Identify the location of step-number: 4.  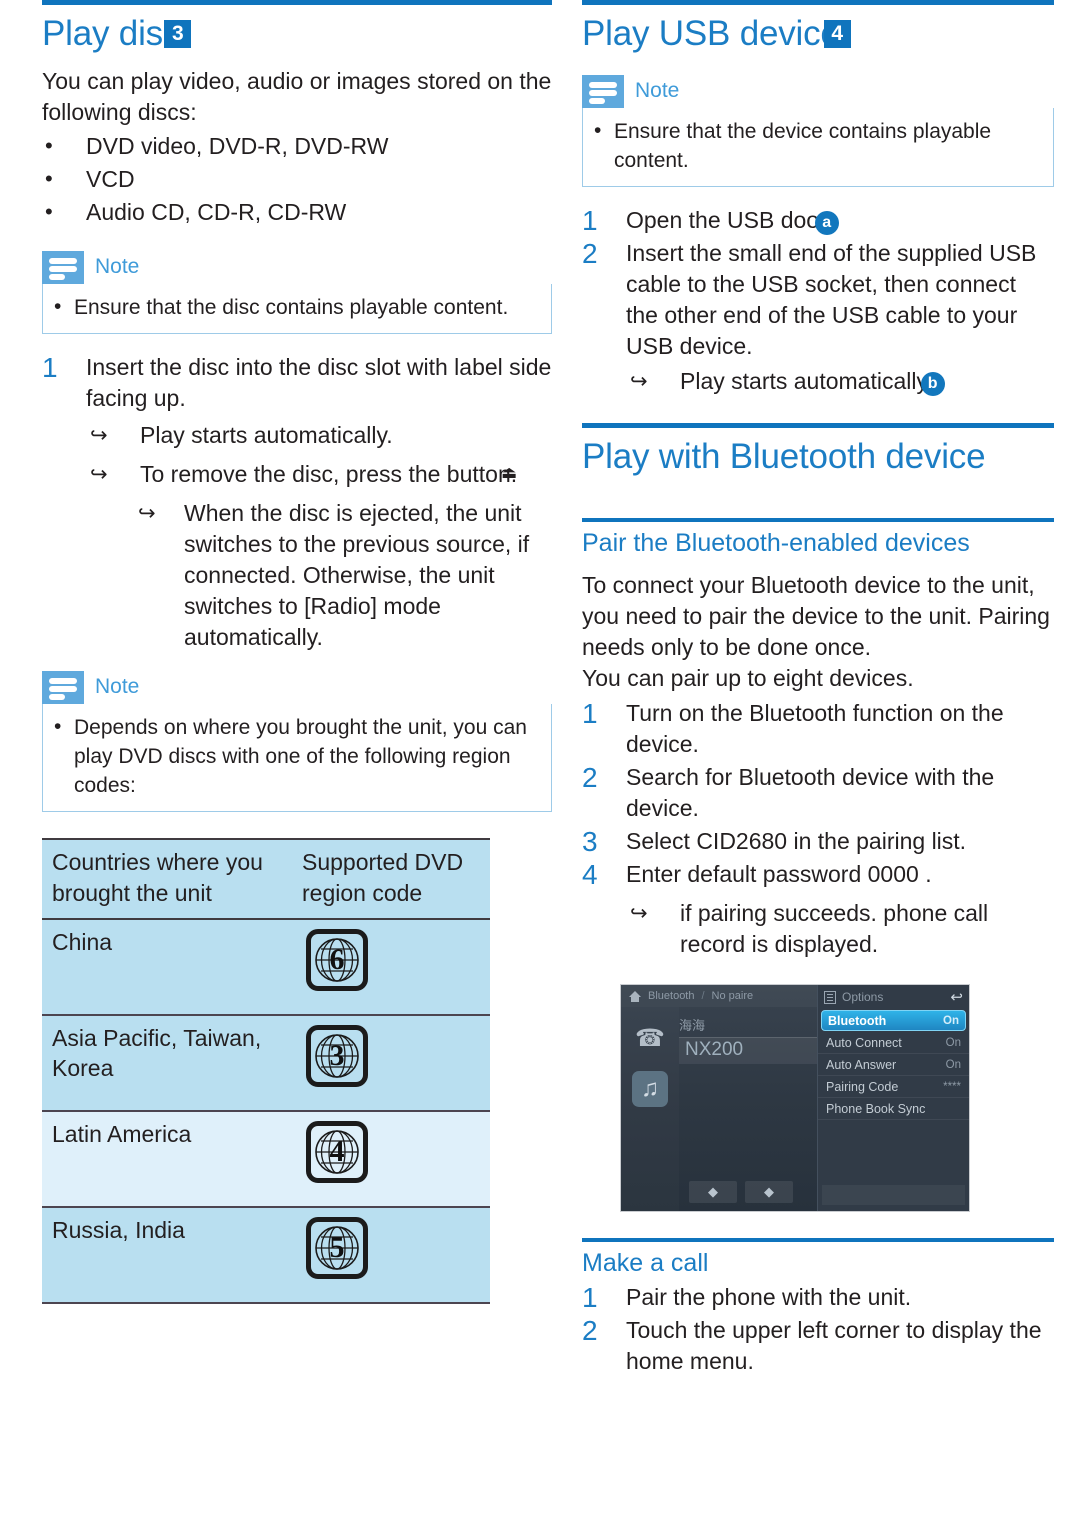
(590, 874).